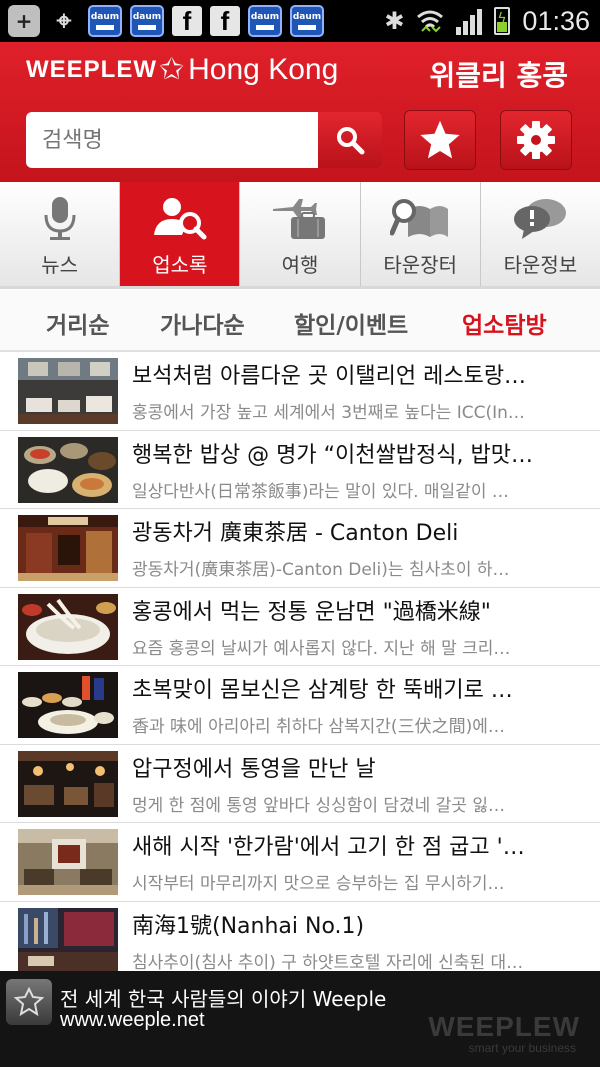 This screenshot has width=600, height=1067. I want to click on tab-label: 타운장터, so click(420, 265).